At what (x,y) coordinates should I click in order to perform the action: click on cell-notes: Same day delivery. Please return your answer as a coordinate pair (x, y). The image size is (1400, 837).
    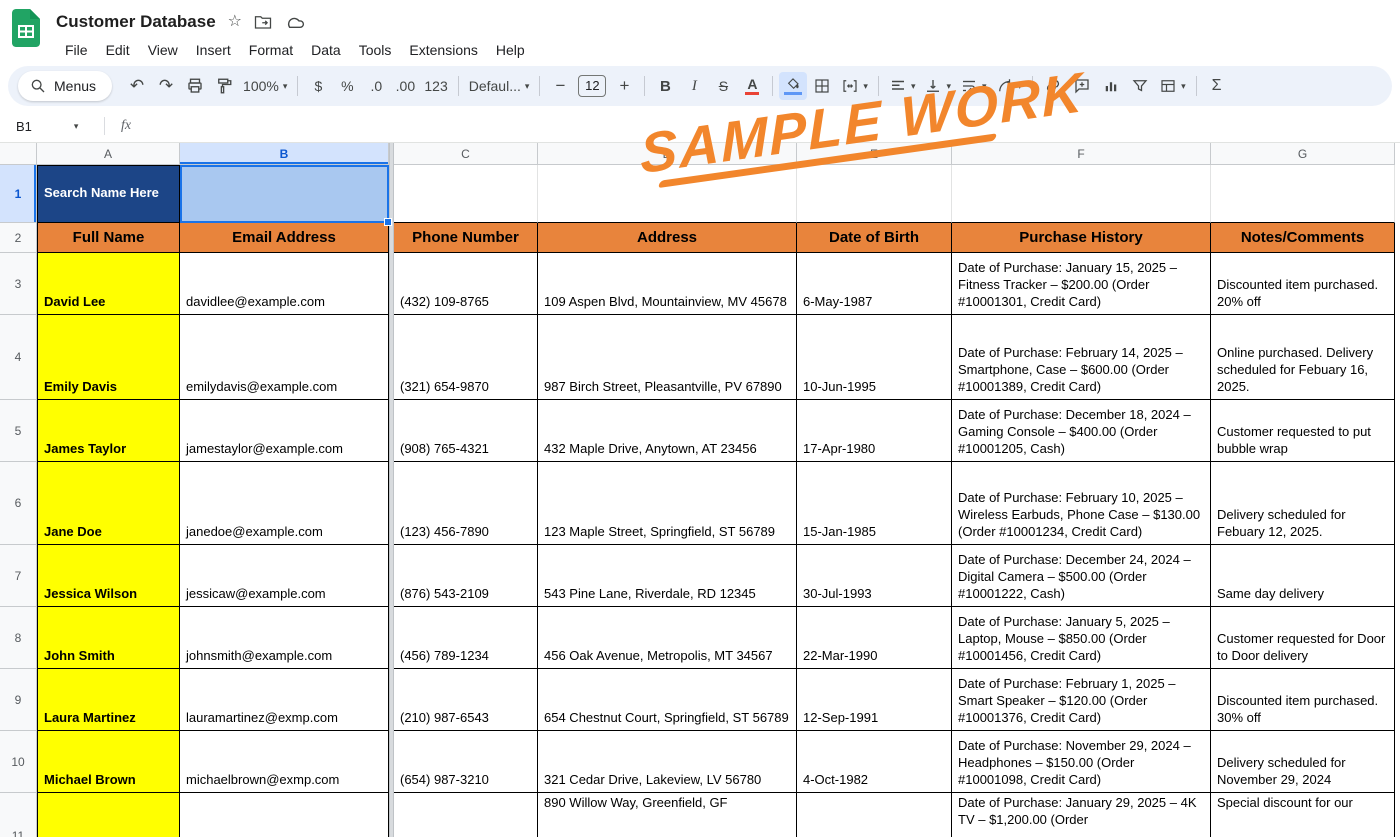
    Looking at the image, I should click on (1303, 576).